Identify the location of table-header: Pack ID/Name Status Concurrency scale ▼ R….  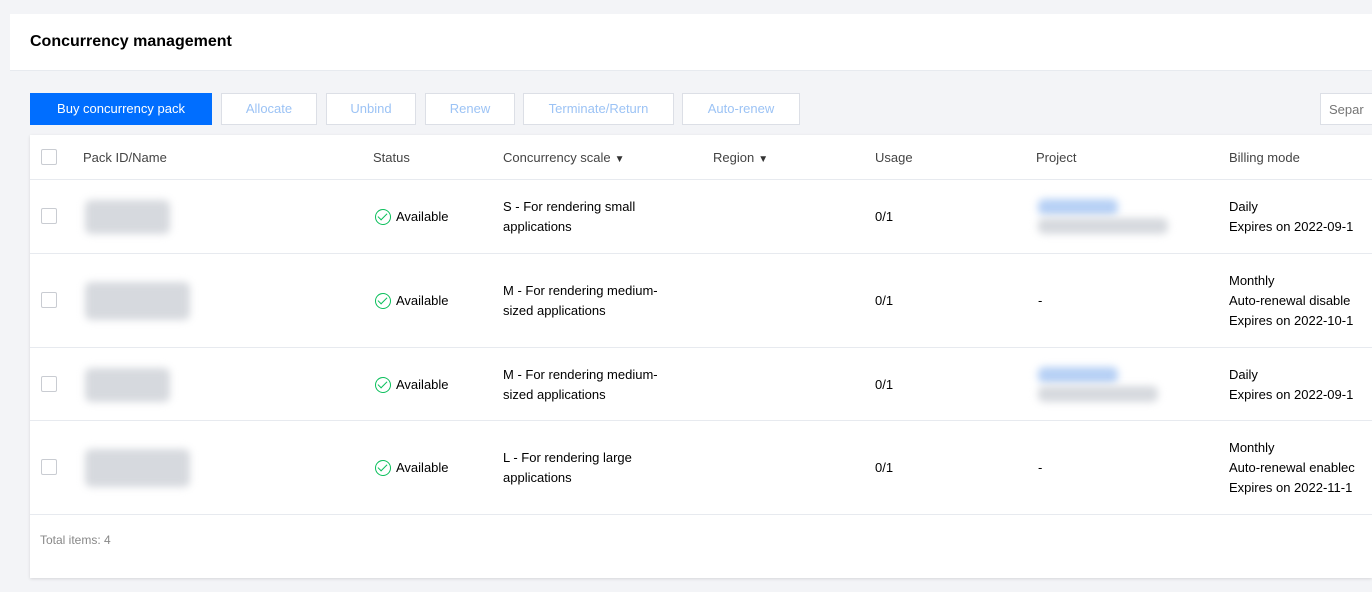
(701, 157).